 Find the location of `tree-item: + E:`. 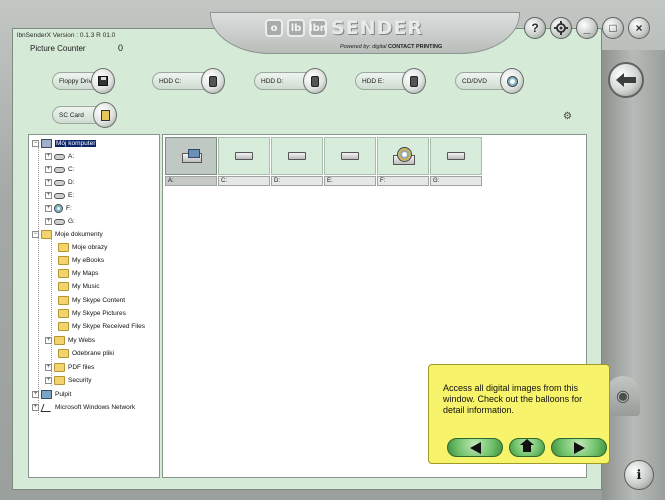

tree-item: + E: is located at coordinates (59, 195).